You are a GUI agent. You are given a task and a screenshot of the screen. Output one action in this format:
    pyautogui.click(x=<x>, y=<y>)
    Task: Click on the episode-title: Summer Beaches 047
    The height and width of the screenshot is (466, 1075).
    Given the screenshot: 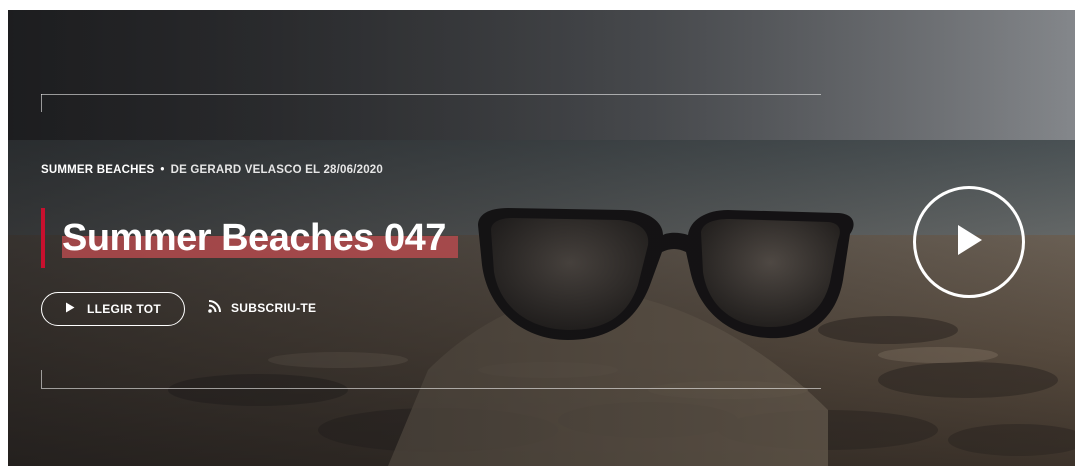 What is the action you would take?
    pyautogui.click(x=260, y=238)
    